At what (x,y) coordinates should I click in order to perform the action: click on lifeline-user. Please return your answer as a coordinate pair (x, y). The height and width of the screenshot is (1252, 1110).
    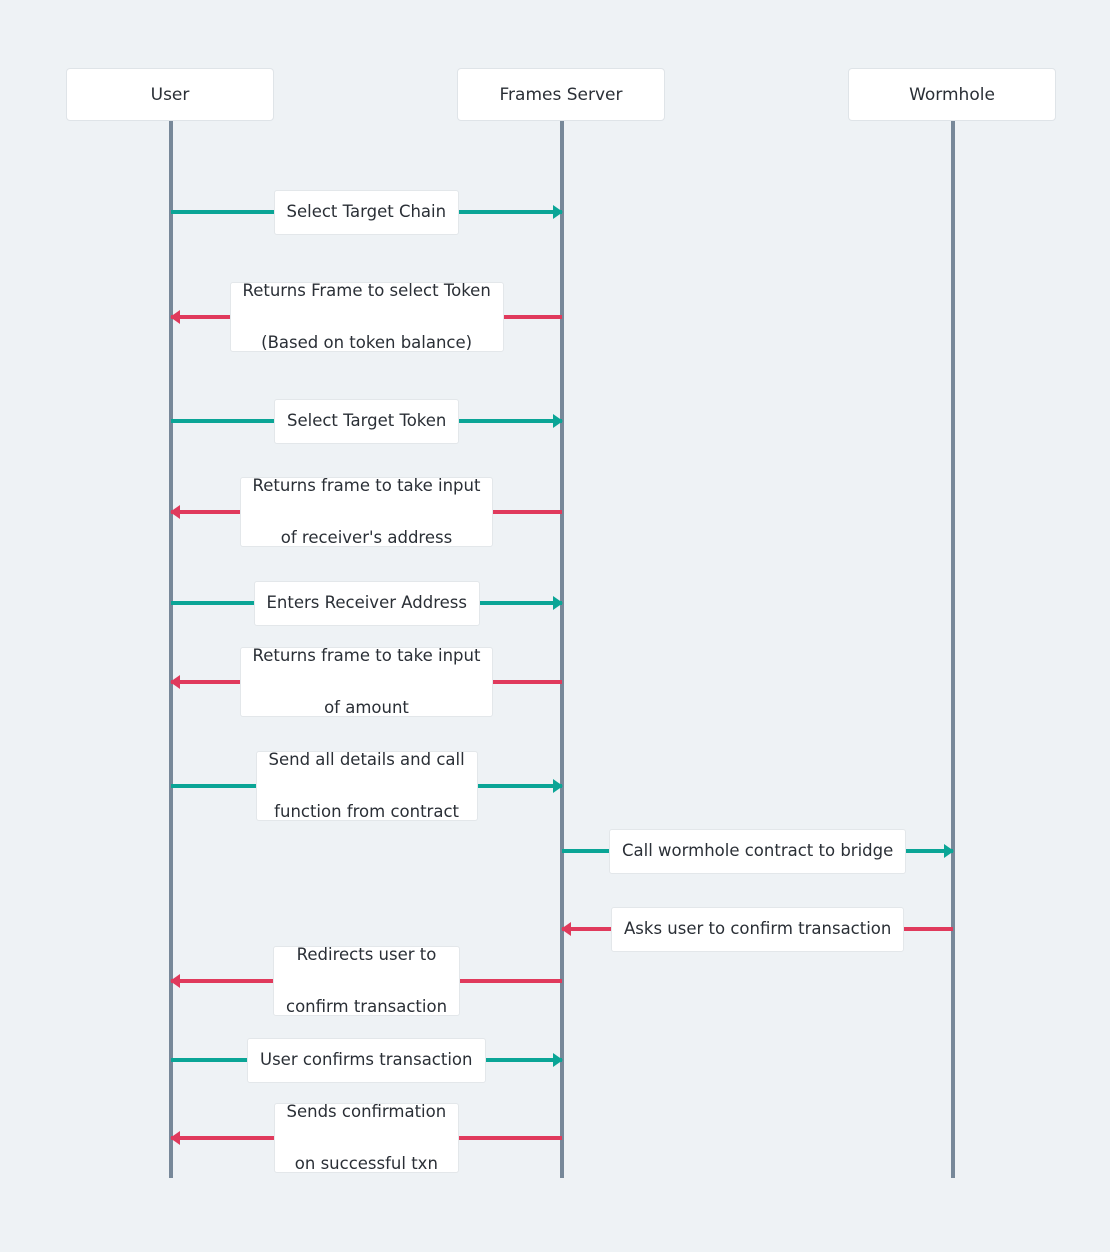
    Looking at the image, I should click on (171, 649).